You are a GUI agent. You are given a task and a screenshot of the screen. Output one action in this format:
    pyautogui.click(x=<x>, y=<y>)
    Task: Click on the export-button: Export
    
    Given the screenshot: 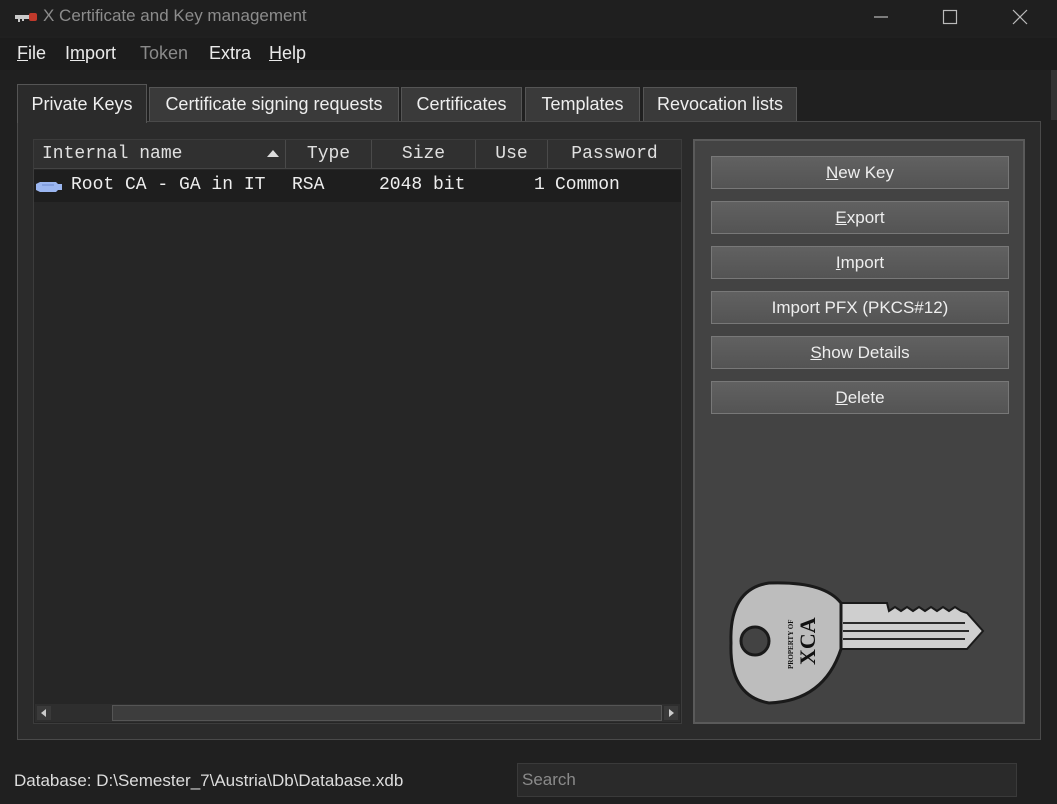 What is the action you would take?
    pyautogui.click(x=860, y=217)
    